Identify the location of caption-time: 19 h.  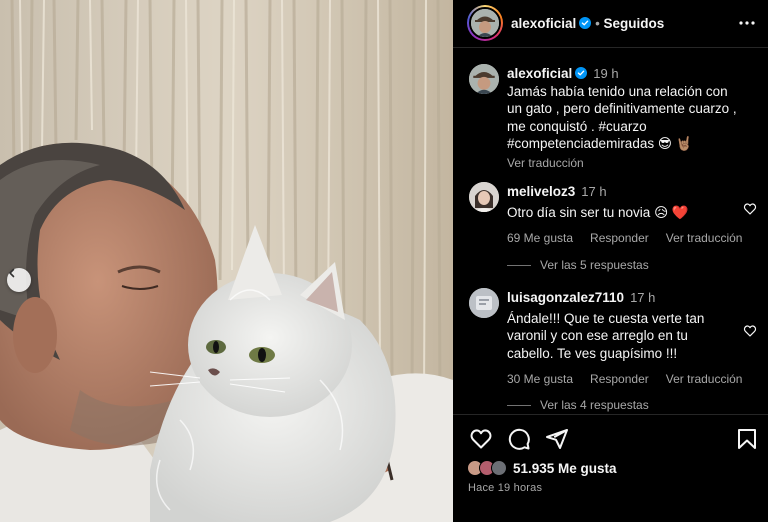
(605, 73).